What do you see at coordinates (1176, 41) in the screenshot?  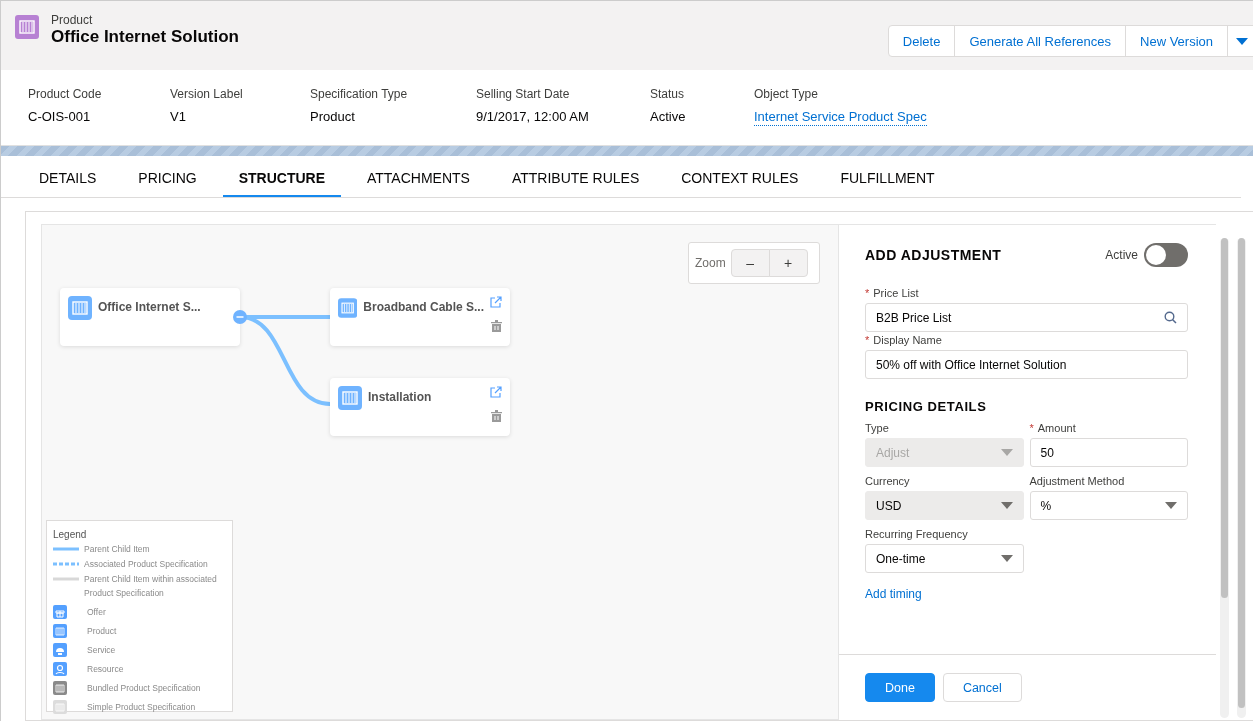 I see `header-button: New Version` at bounding box center [1176, 41].